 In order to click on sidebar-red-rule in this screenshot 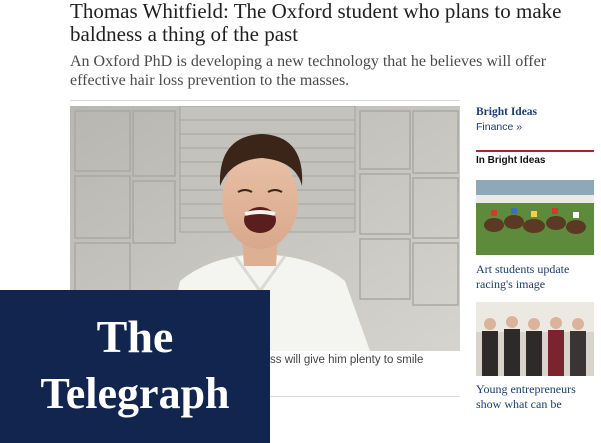, I will do `click(535, 151)`.